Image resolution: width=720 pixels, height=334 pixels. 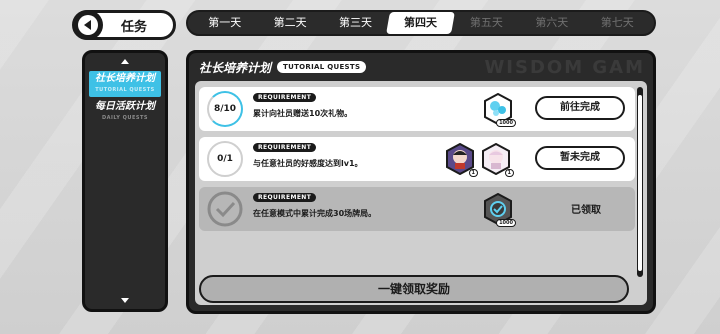 I want to click on quest-row: 0/1 REQUIREMENT 与任意社员的好感度达到lv1。 1 1 暂未完成, so click(x=417, y=159).